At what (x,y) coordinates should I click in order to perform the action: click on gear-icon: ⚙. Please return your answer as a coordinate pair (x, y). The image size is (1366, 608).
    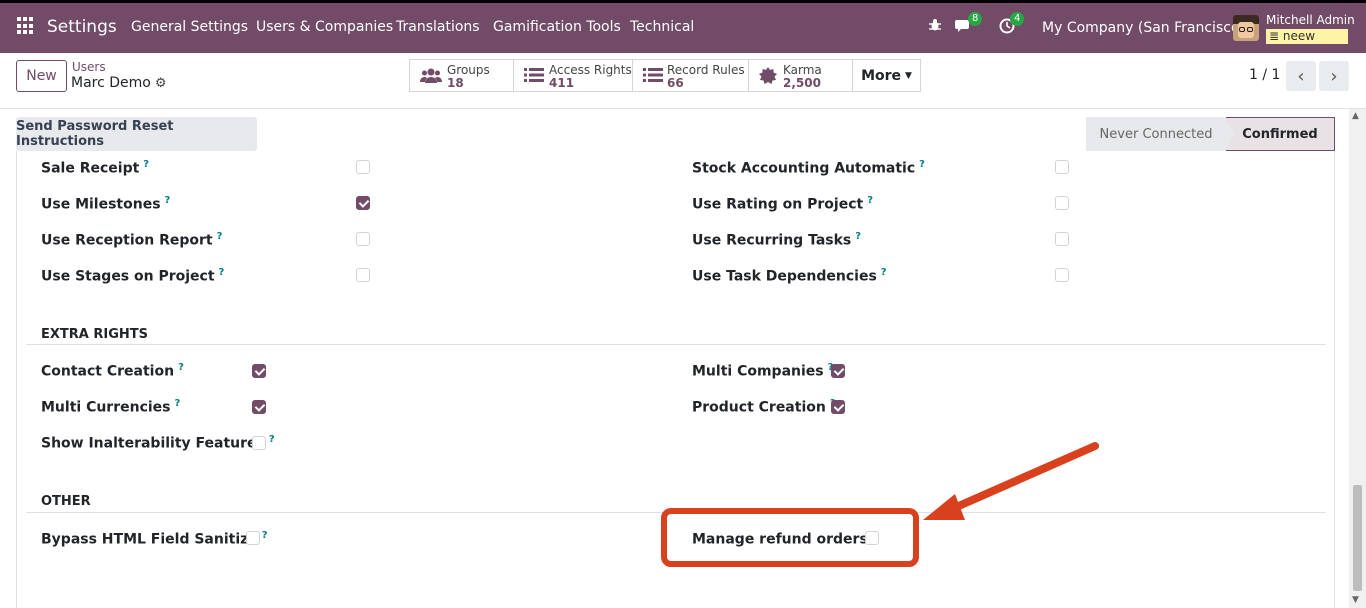
    Looking at the image, I should click on (161, 83).